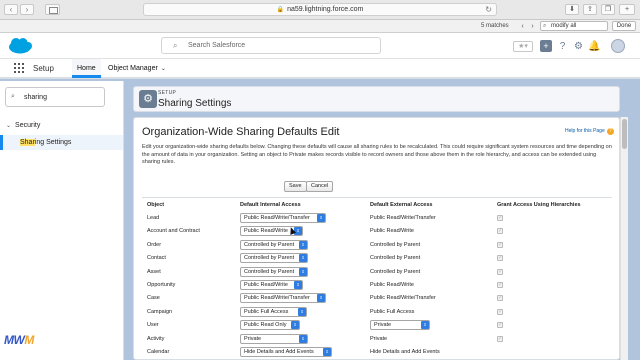 This screenshot has height=360, width=640. Describe the element at coordinates (52, 9) in the screenshot. I see `sidebar-toggle-icon` at that location.